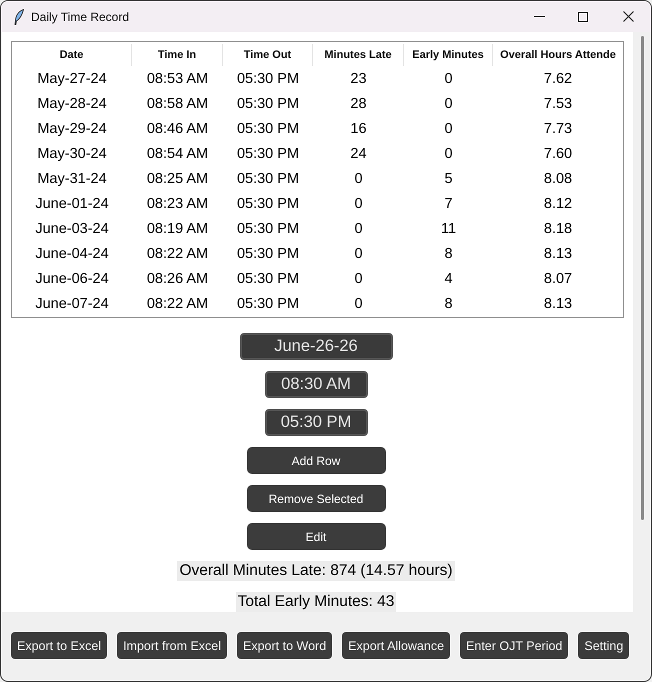 Image resolution: width=652 pixels, height=682 pixels. I want to click on table-cell-text: 4, so click(448, 279).